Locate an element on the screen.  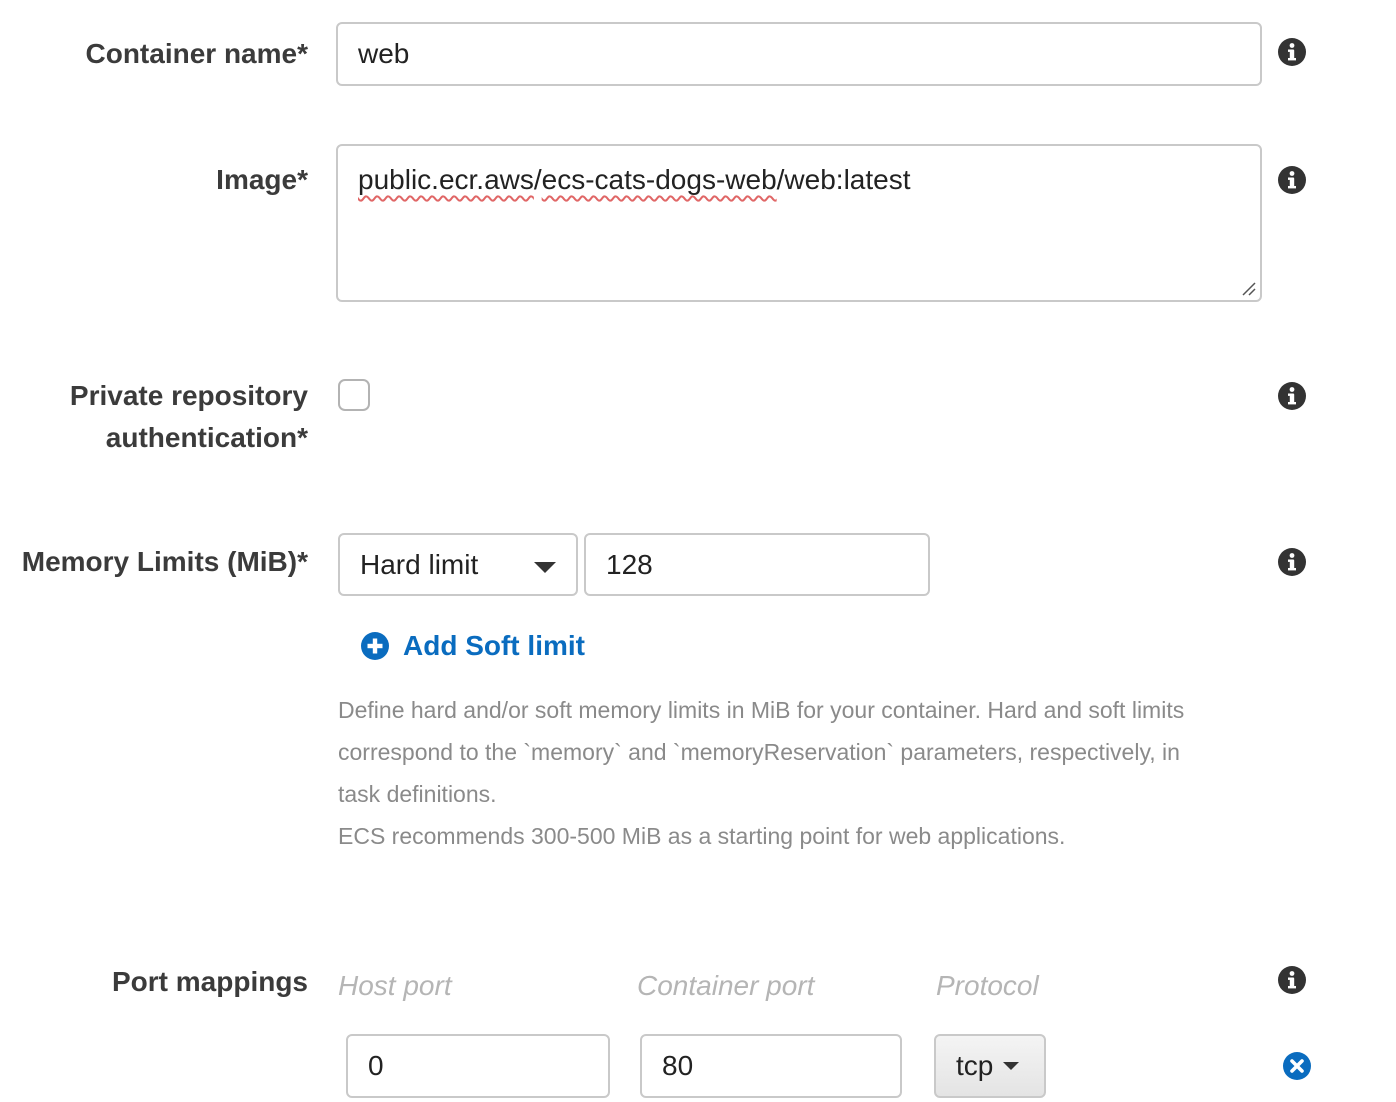
image-value-part: /web:latest is located at coordinates (843, 179).